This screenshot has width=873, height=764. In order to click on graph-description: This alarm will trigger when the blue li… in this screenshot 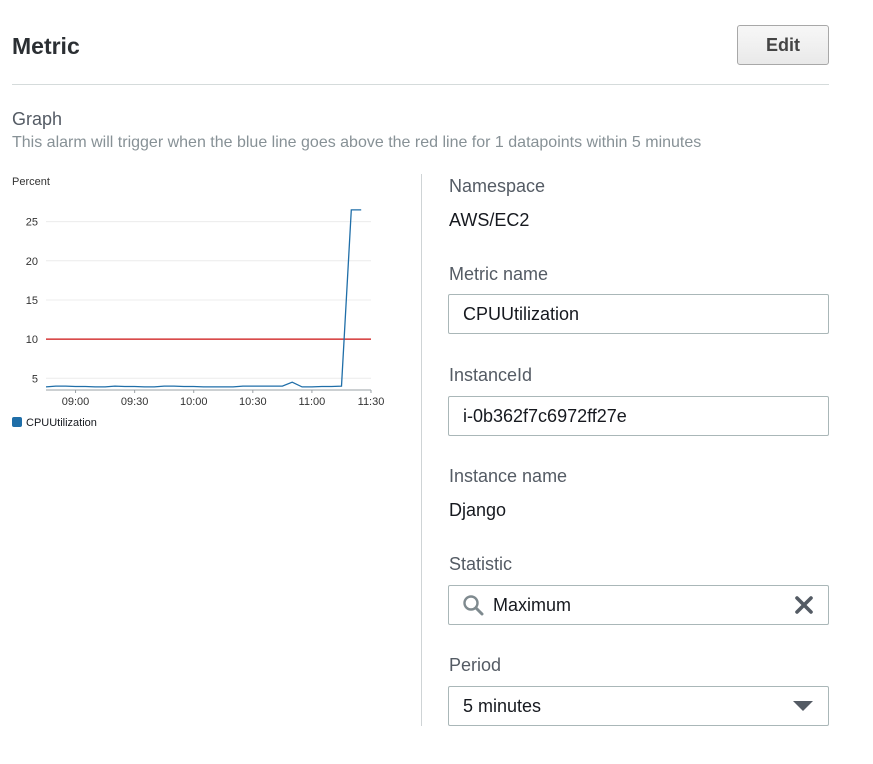, I will do `click(357, 142)`.